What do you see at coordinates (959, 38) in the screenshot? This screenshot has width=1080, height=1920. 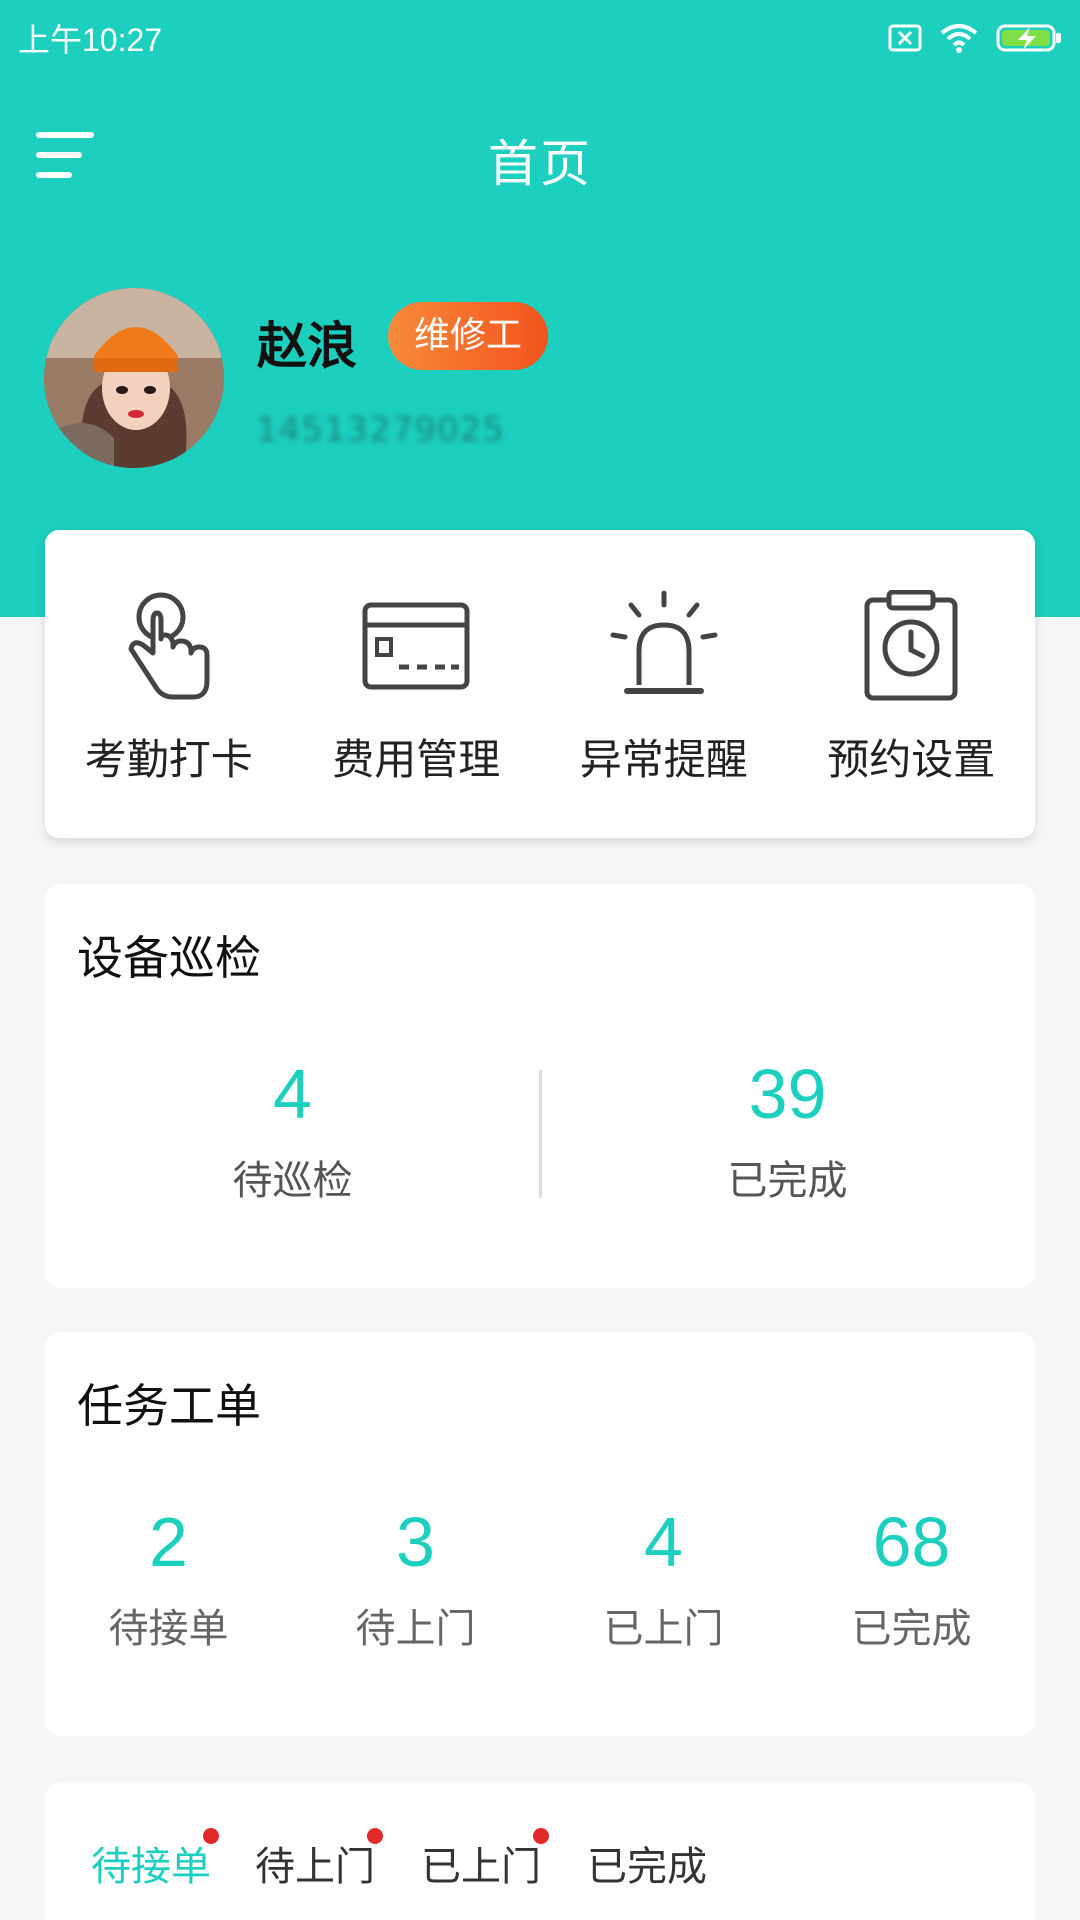 I see `wifi-icon` at bounding box center [959, 38].